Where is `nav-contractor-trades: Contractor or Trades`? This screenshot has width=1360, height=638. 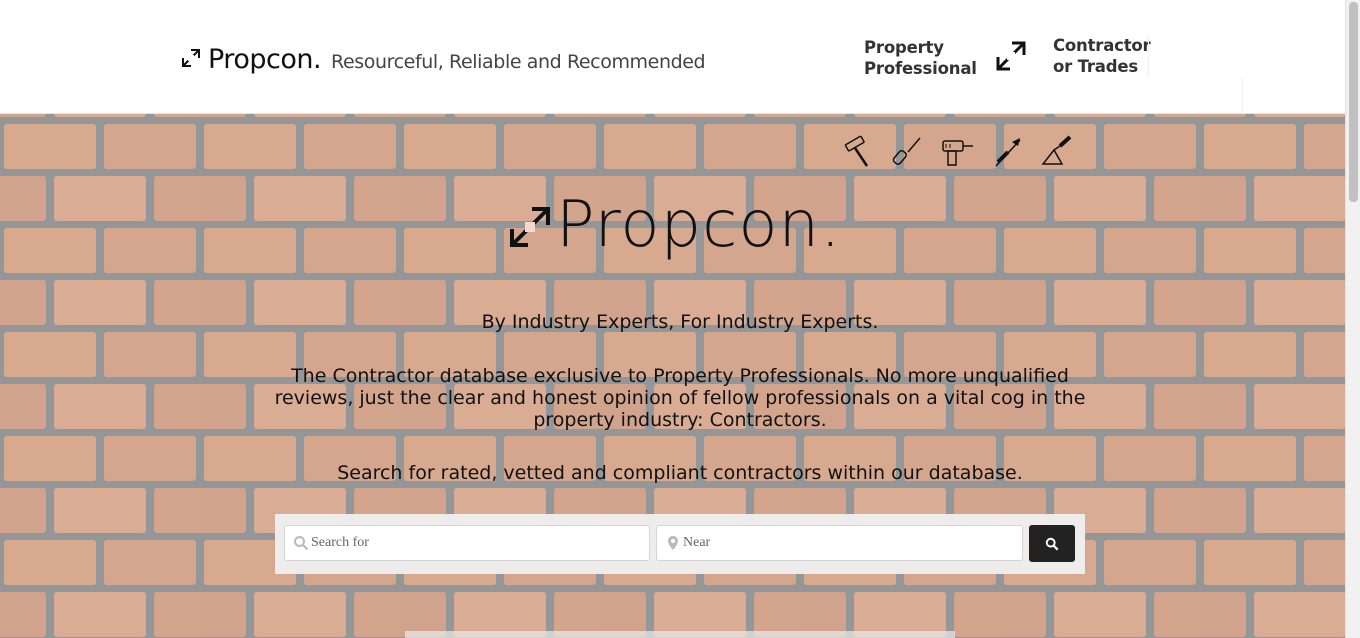 nav-contractor-trades: Contractor or Trades is located at coordinates (1102, 56).